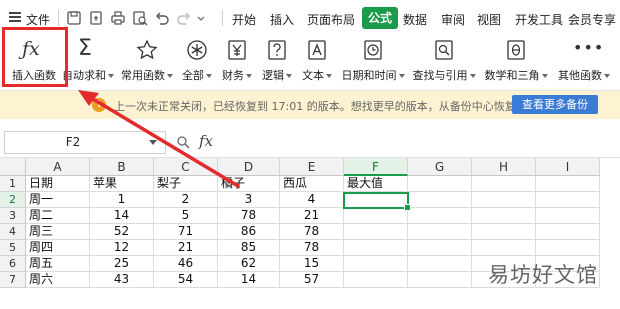 The image size is (620, 309). I want to click on undo-icon, so click(162, 18).